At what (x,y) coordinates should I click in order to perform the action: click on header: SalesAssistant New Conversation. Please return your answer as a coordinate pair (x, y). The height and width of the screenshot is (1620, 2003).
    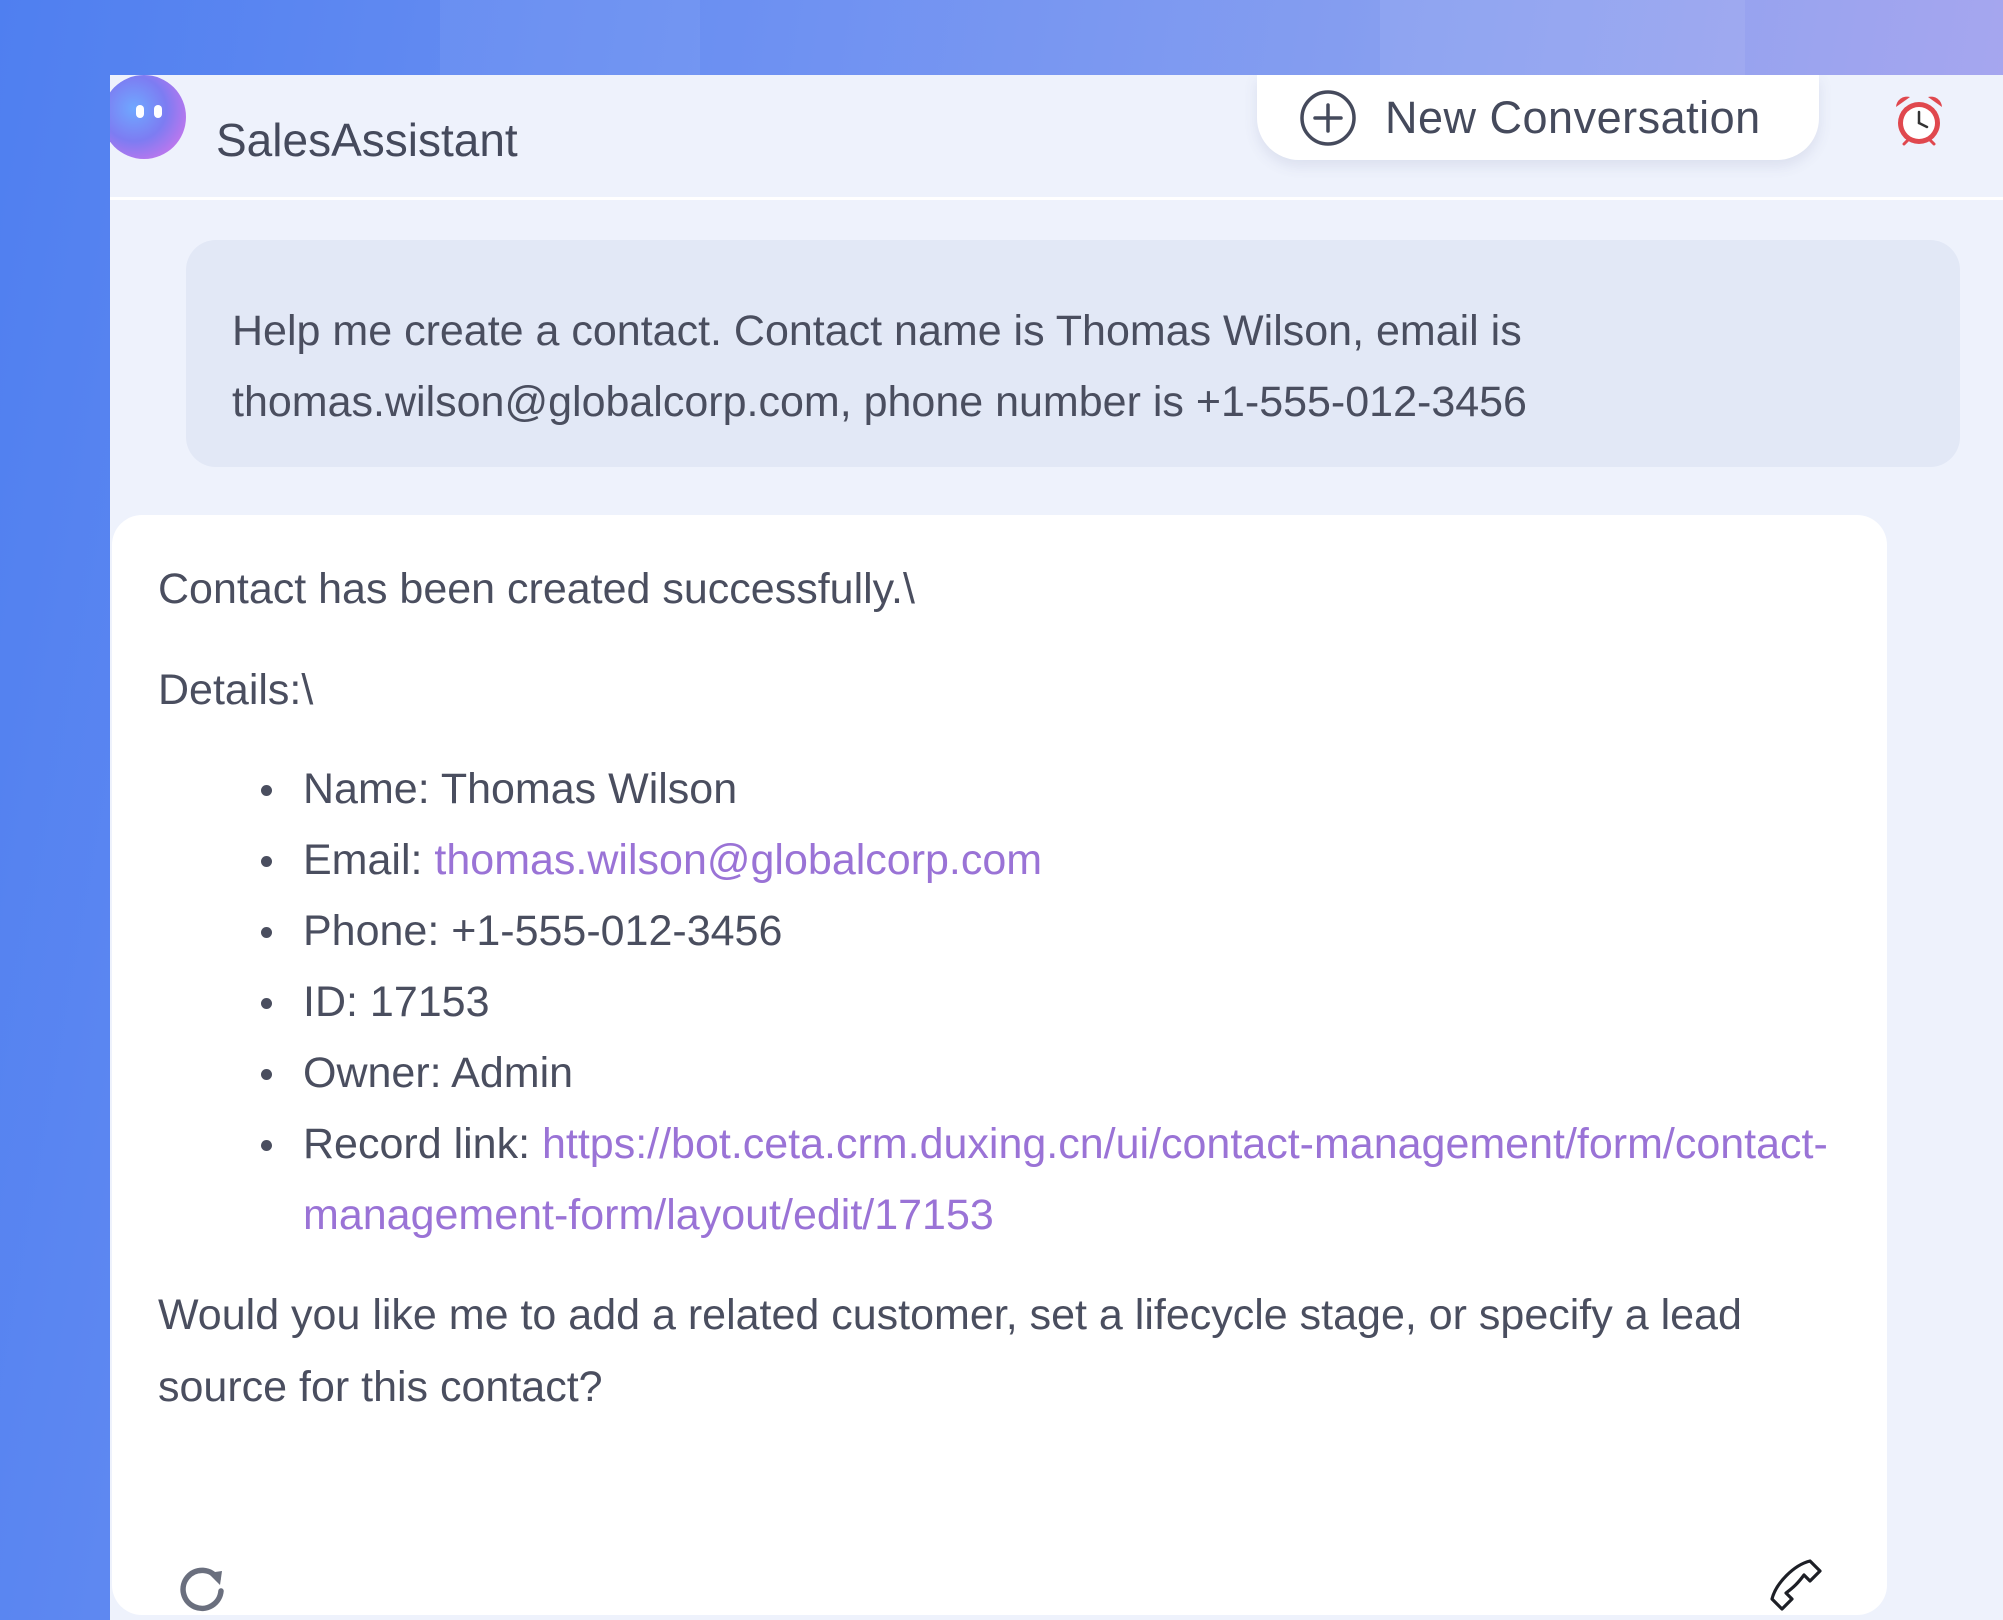
    Looking at the image, I should click on (1056, 137).